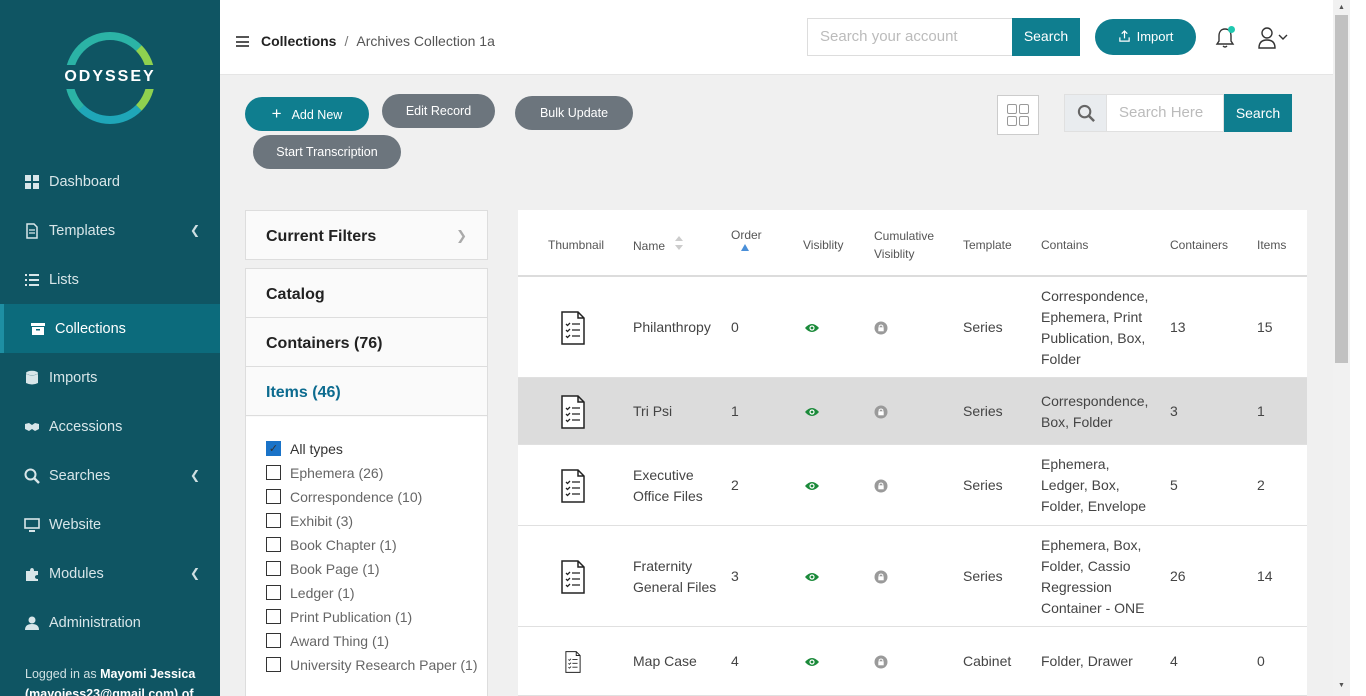 The height and width of the screenshot is (696, 1366). What do you see at coordinates (912, 661) in the screenshot?
I see `table-row: Map Case 4 Cabinet Folder, Drawer 4 0` at bounding box center [912, 661].